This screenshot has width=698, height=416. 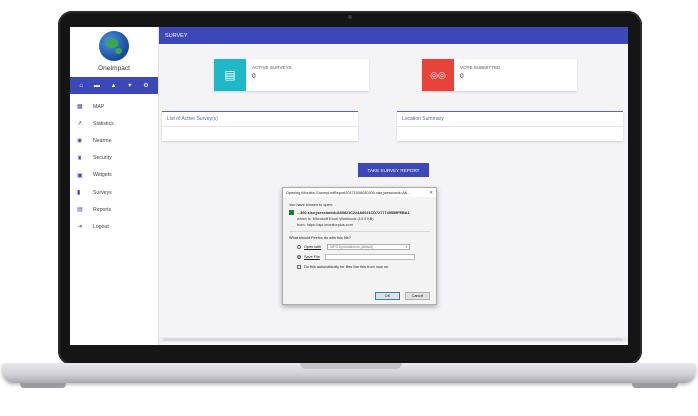 I want to click on dialog-buttons: OK Cancel, so click(x=402, y=296).